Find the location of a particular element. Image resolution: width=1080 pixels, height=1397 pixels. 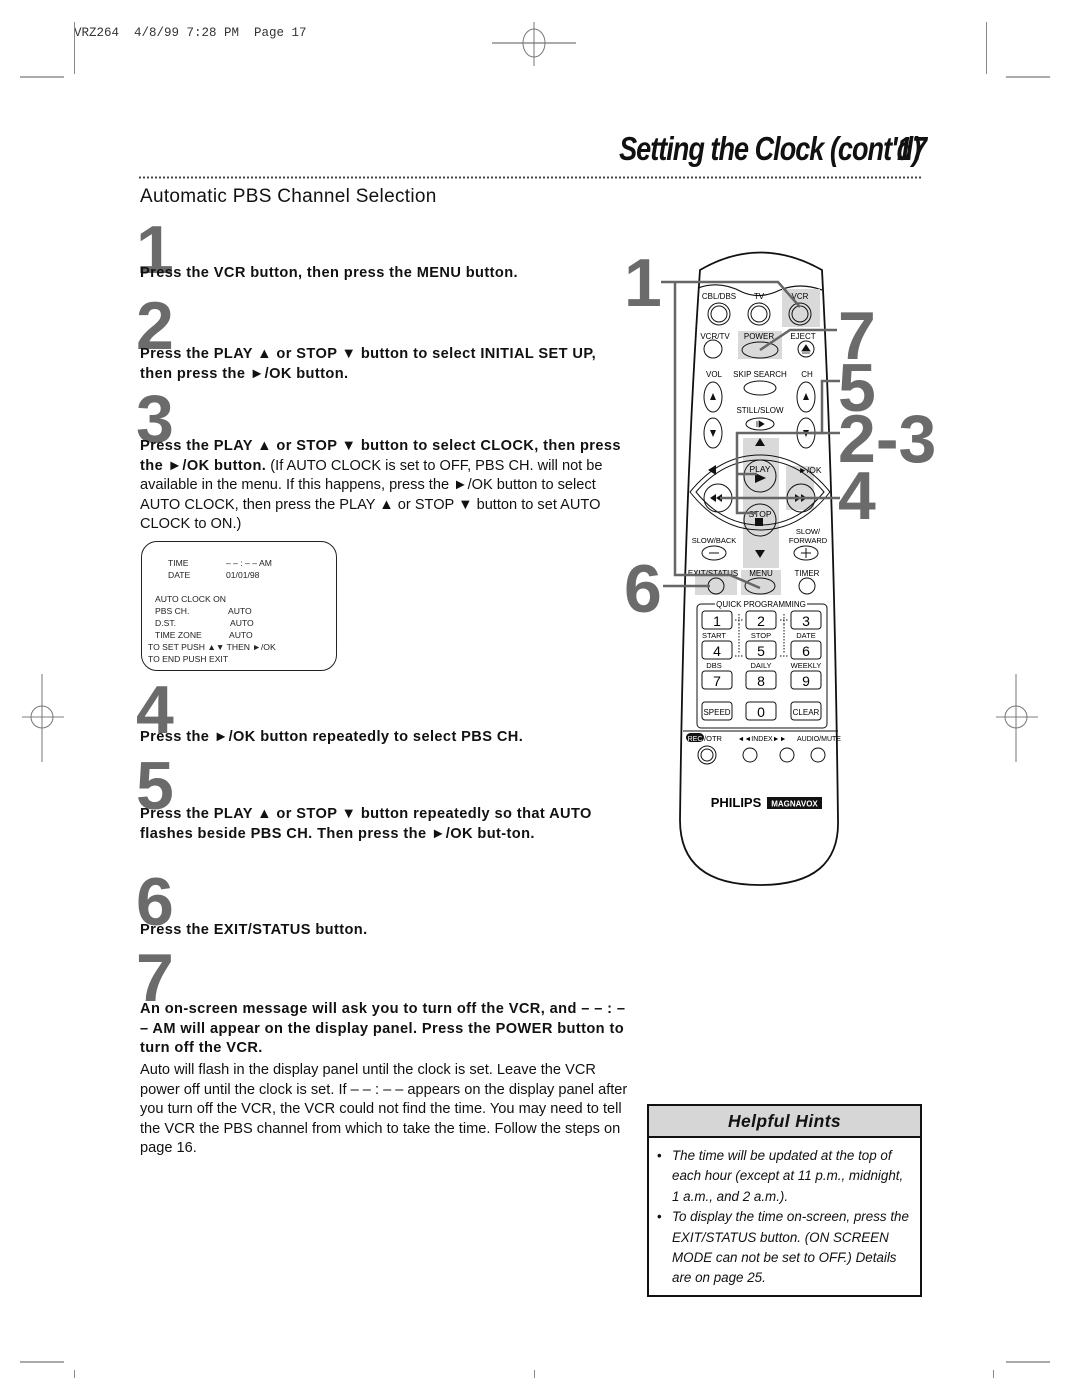

ch-up-button is located at coordinates (806, 397).